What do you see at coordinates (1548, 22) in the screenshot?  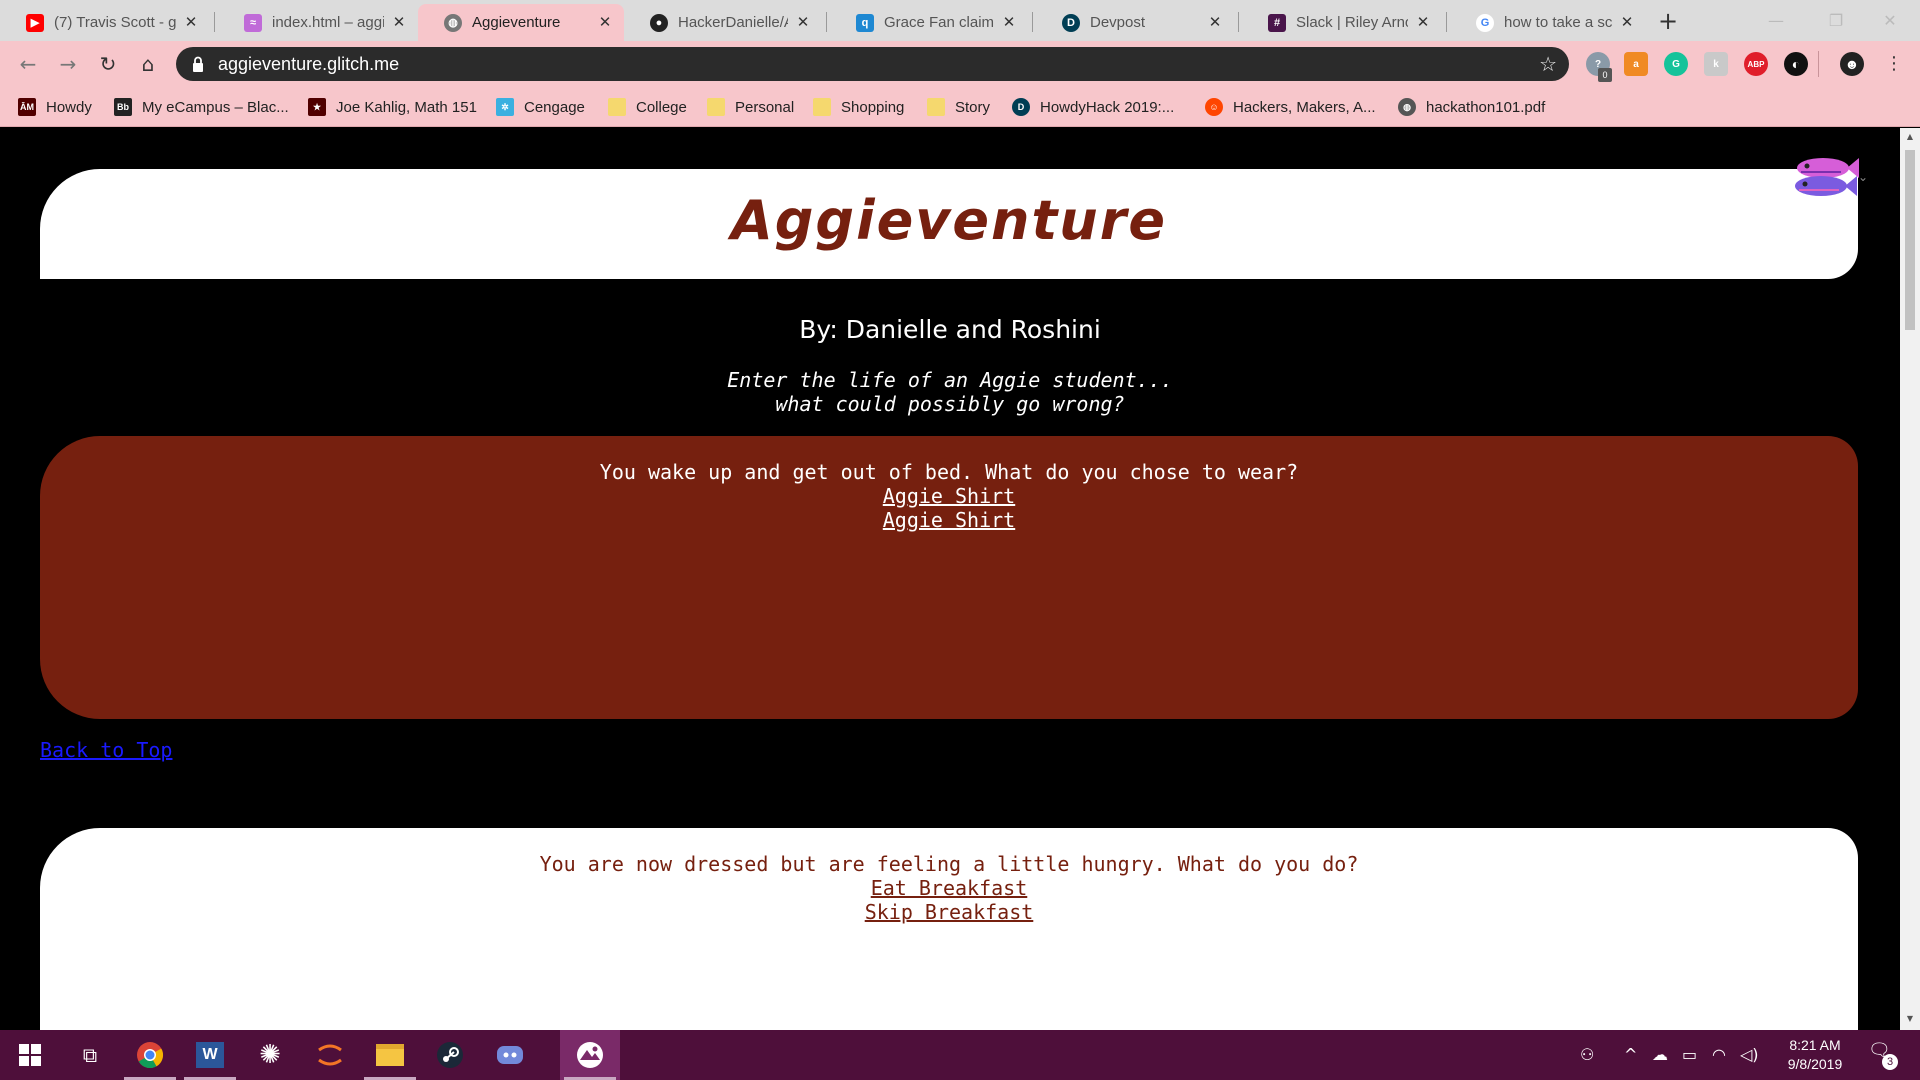 I see `tab-google-search: G how to take a screenshot ✕` at bounding box center [1548, 22].